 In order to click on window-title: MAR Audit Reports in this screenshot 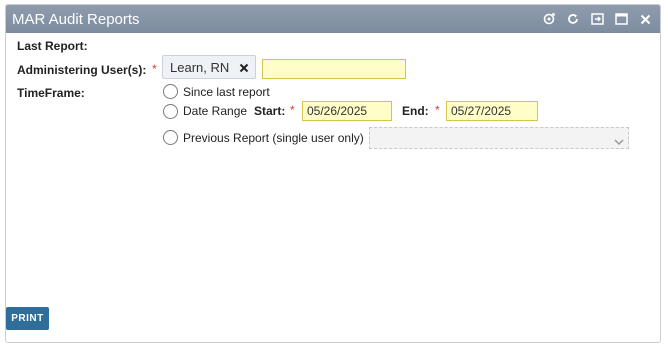, I will do `click(76, 19)`.